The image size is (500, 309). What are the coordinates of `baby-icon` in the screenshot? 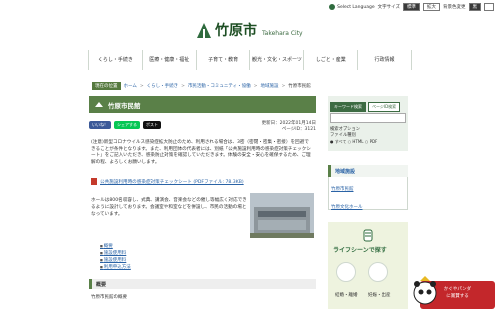 It's located at (378, 272).